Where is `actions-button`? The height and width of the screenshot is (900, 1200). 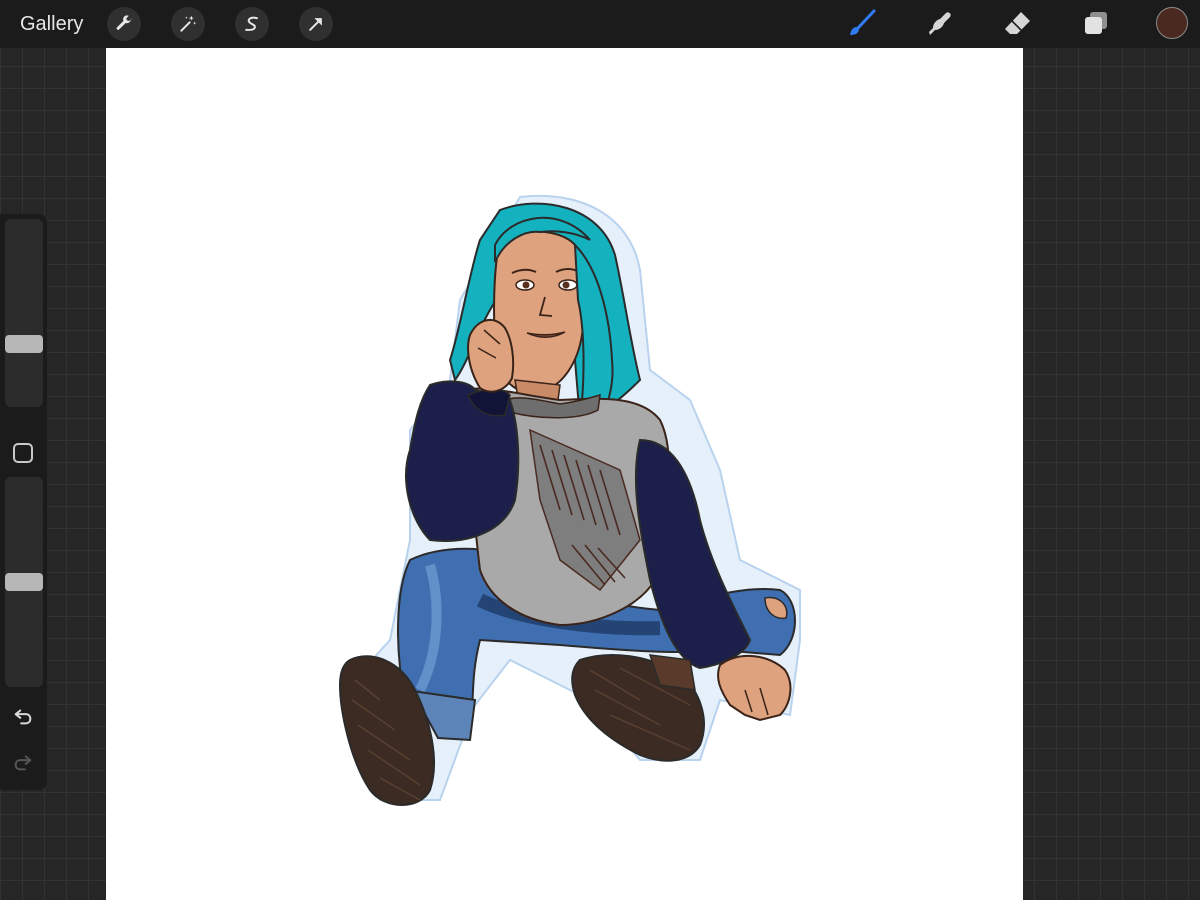 actions-button is located at coordinates (124, 24).